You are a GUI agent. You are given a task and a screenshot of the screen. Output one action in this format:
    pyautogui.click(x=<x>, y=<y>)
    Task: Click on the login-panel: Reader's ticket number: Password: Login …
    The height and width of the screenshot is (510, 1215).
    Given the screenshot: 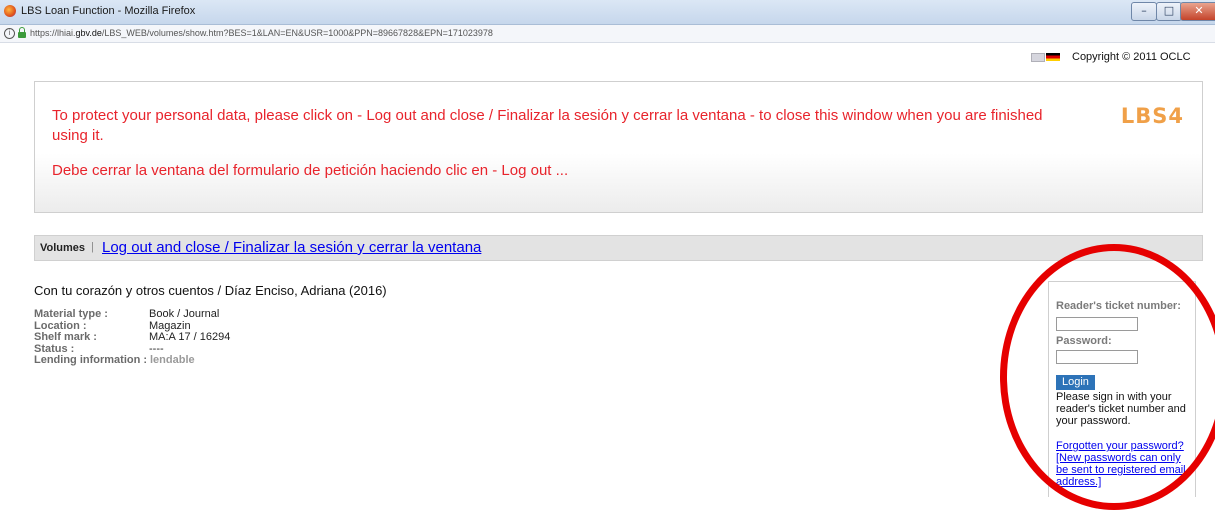 What is the action you would take?
    pyautogui.click(x=1122, y=389)
    